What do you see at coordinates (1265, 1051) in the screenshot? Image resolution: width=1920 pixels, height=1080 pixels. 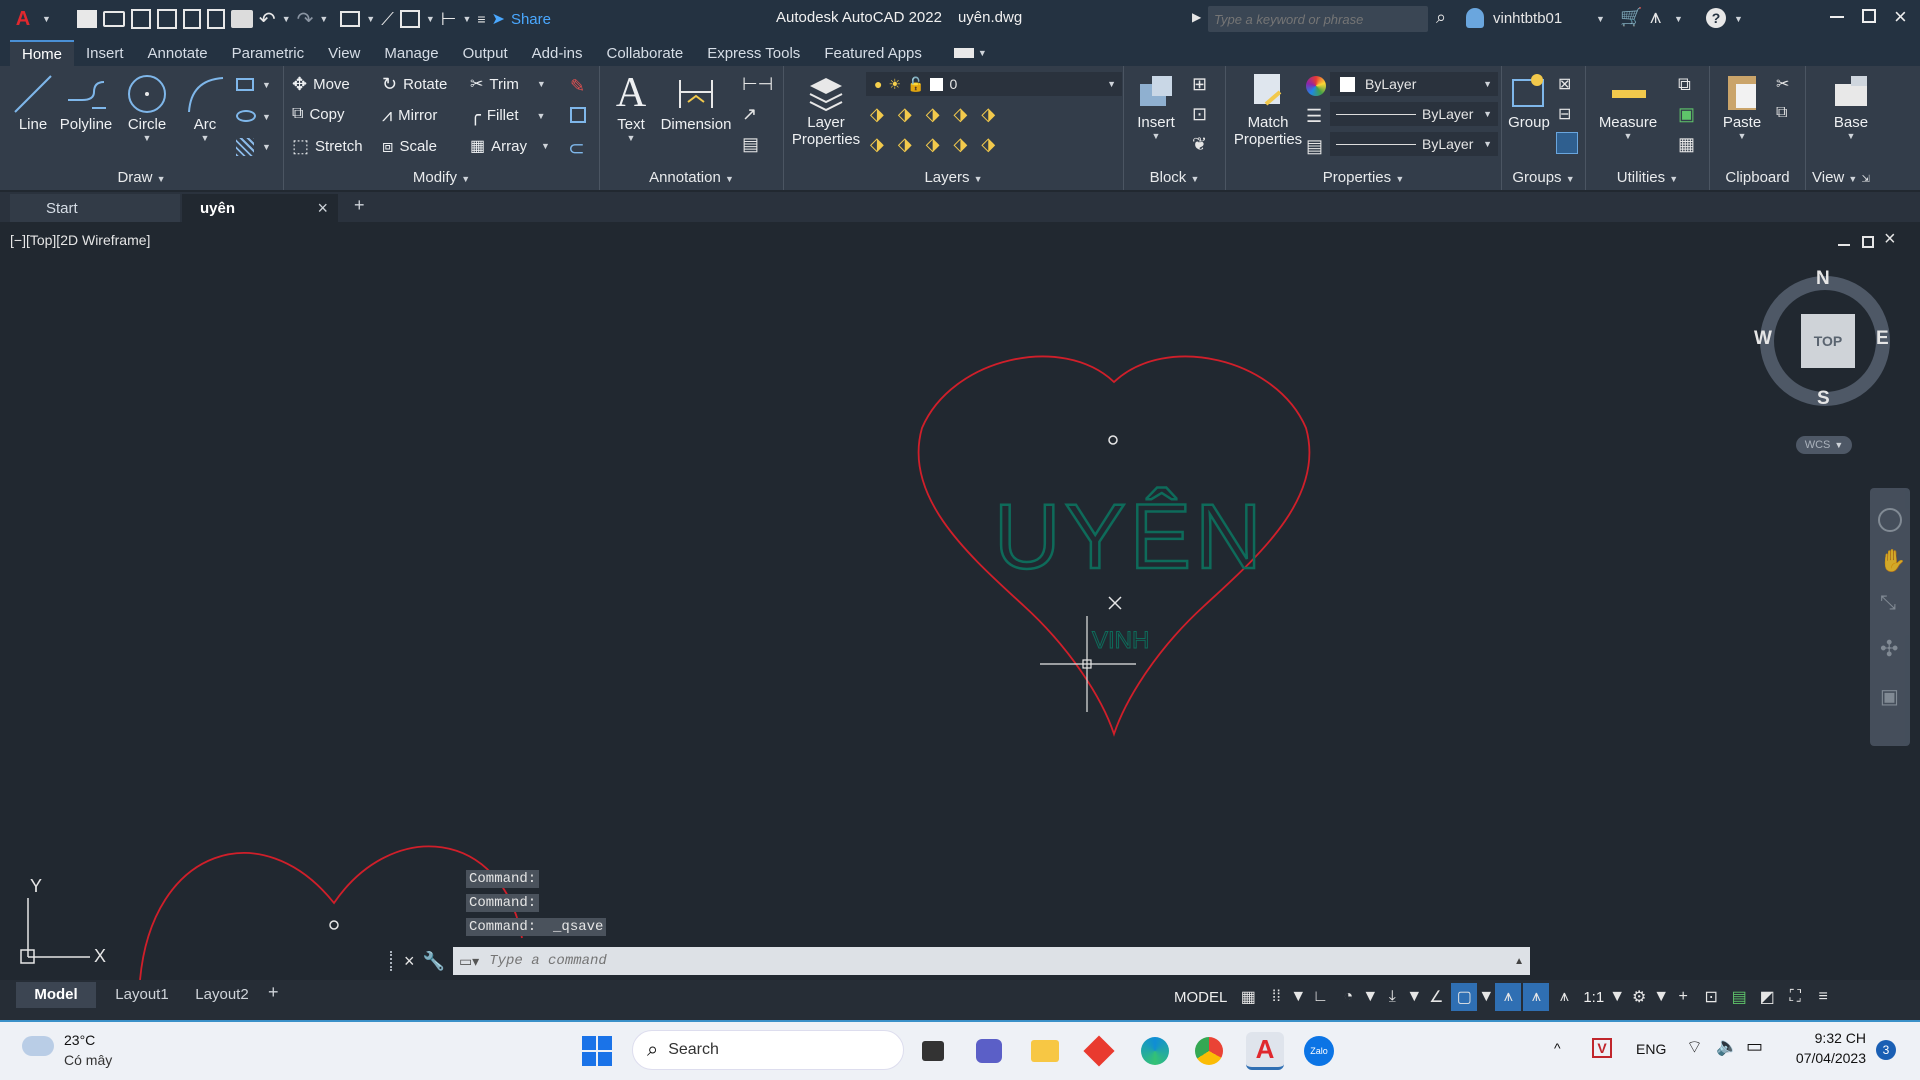 I see `autocad-taskbar-icon: A` at bounding box center [1265, 1051].